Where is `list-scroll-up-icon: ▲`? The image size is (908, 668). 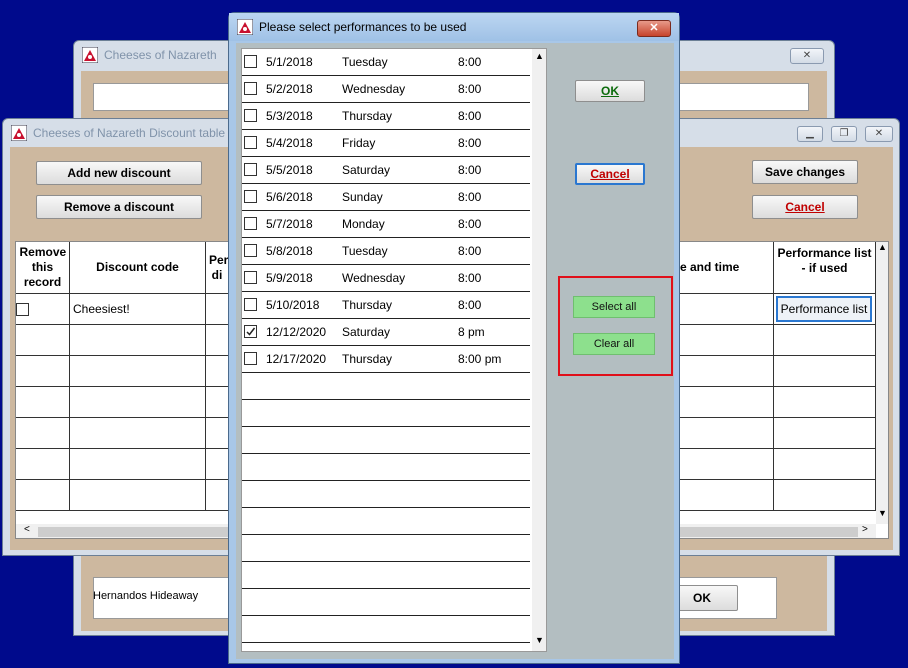 list-scroll-up-icon: ▲ is located at coordinates (539, 56).